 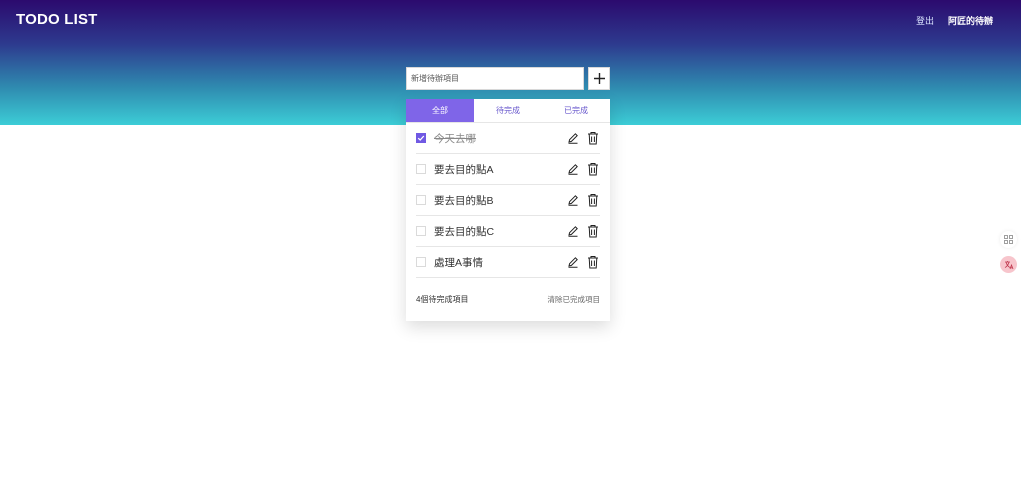 I want to click on todo-footer: 4個待完成項目 清除已完成項目, so click(x=508, y=299).